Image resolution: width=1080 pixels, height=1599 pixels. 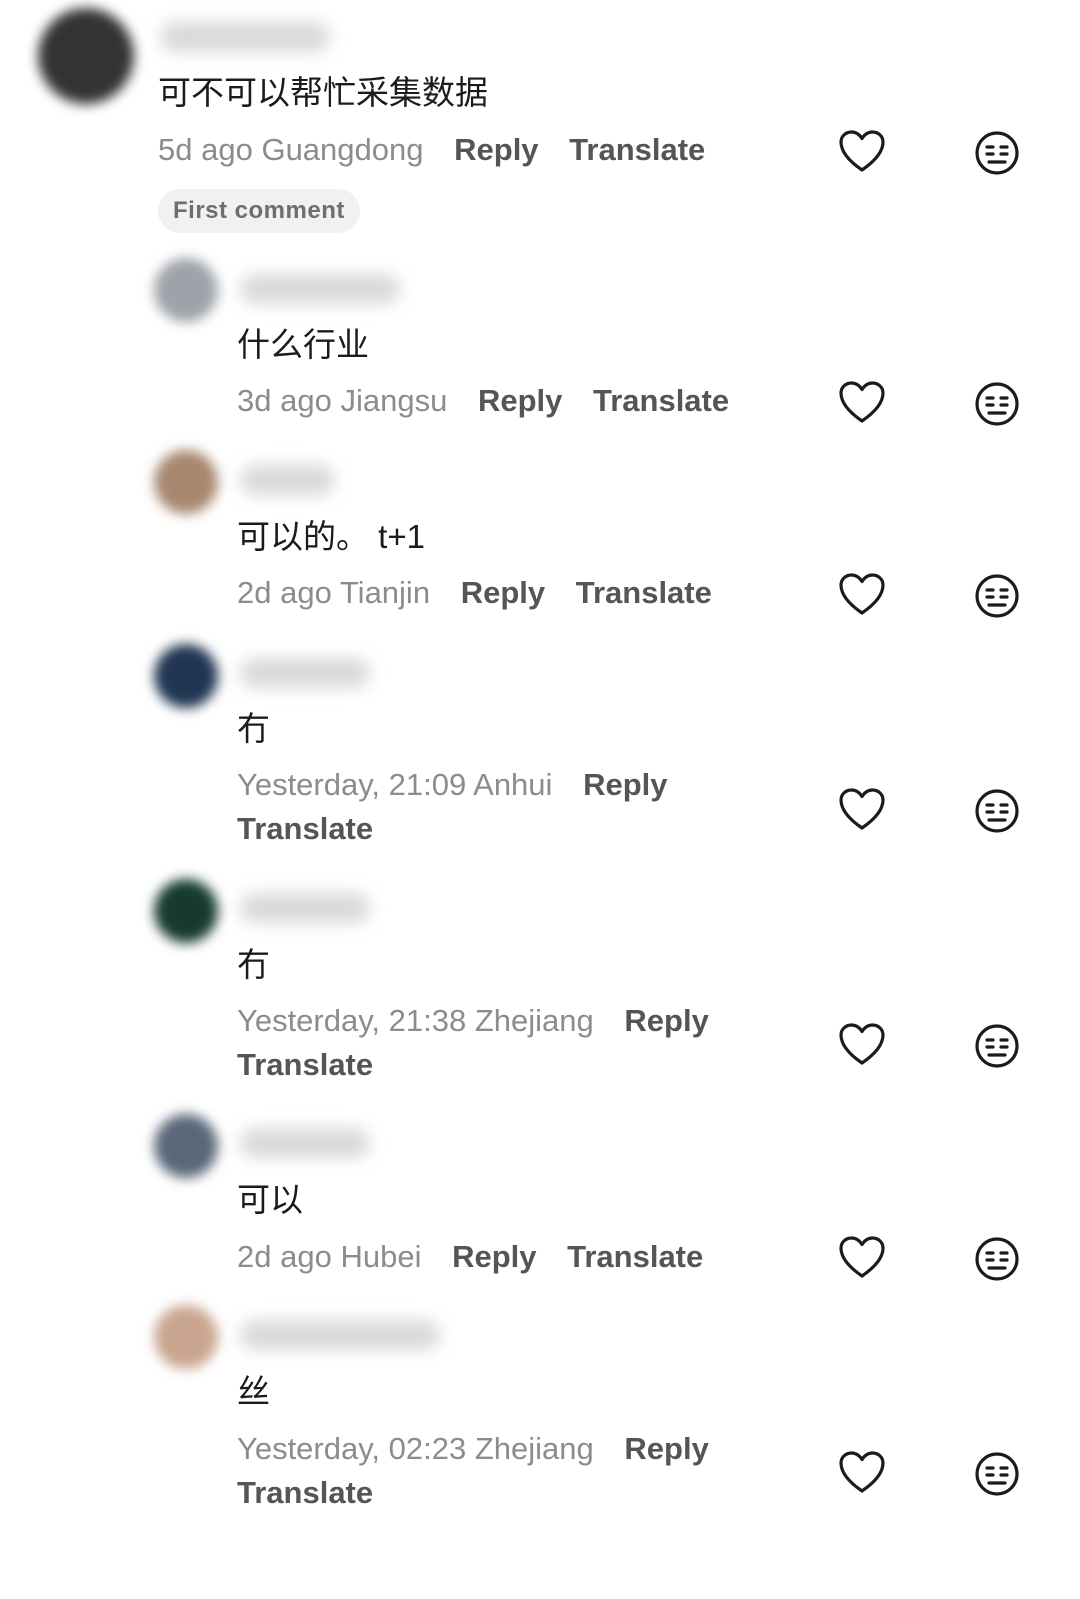 I want to click on comment-text: 什么行业, so click(x=303, y=344).